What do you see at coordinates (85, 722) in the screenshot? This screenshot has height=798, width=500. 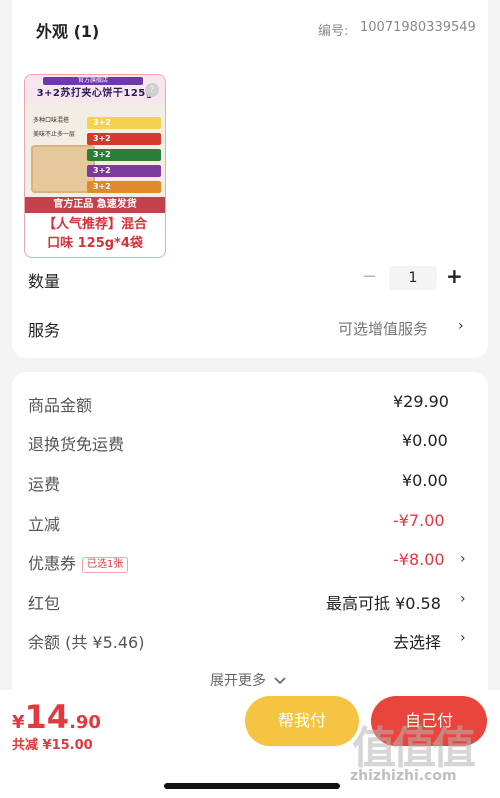 I see `price-decimal: .90` at bounding box center [85, 722].